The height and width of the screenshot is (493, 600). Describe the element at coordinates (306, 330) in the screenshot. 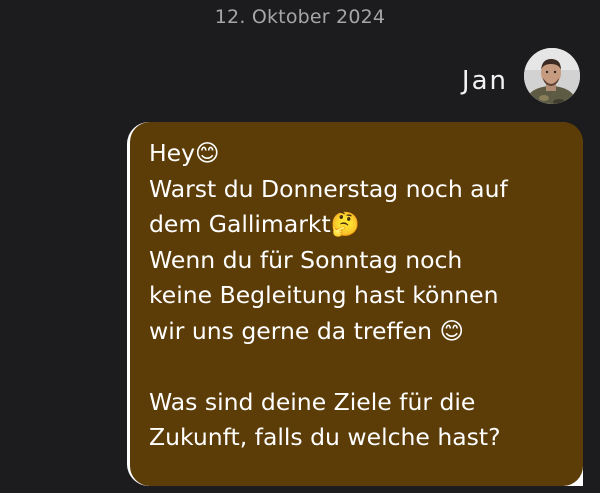

I see `message-line: wir uns gerne da treffen 😊` at that location.